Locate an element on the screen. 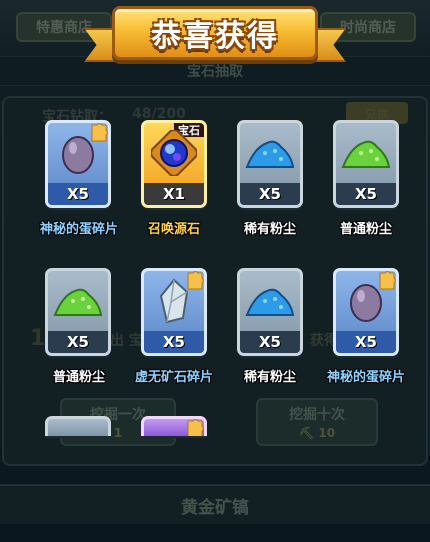 The height and width of the screenshot is (542, 430). reward-name: 虚无矿石碎片 is located at coordinates (173, 377).